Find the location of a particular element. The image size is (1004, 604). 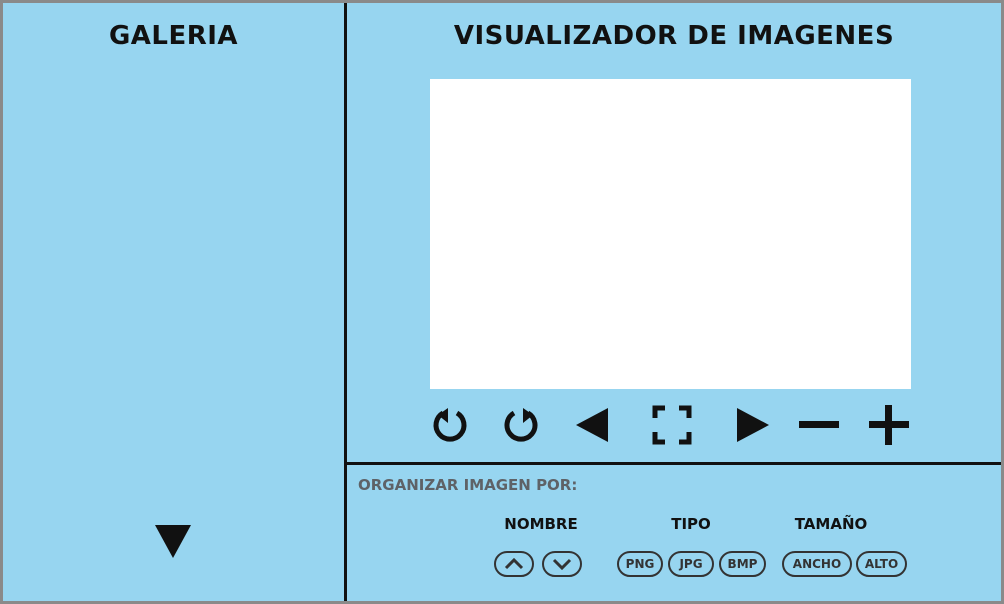

fullscreen-icon is located at coordinates (672, 425).